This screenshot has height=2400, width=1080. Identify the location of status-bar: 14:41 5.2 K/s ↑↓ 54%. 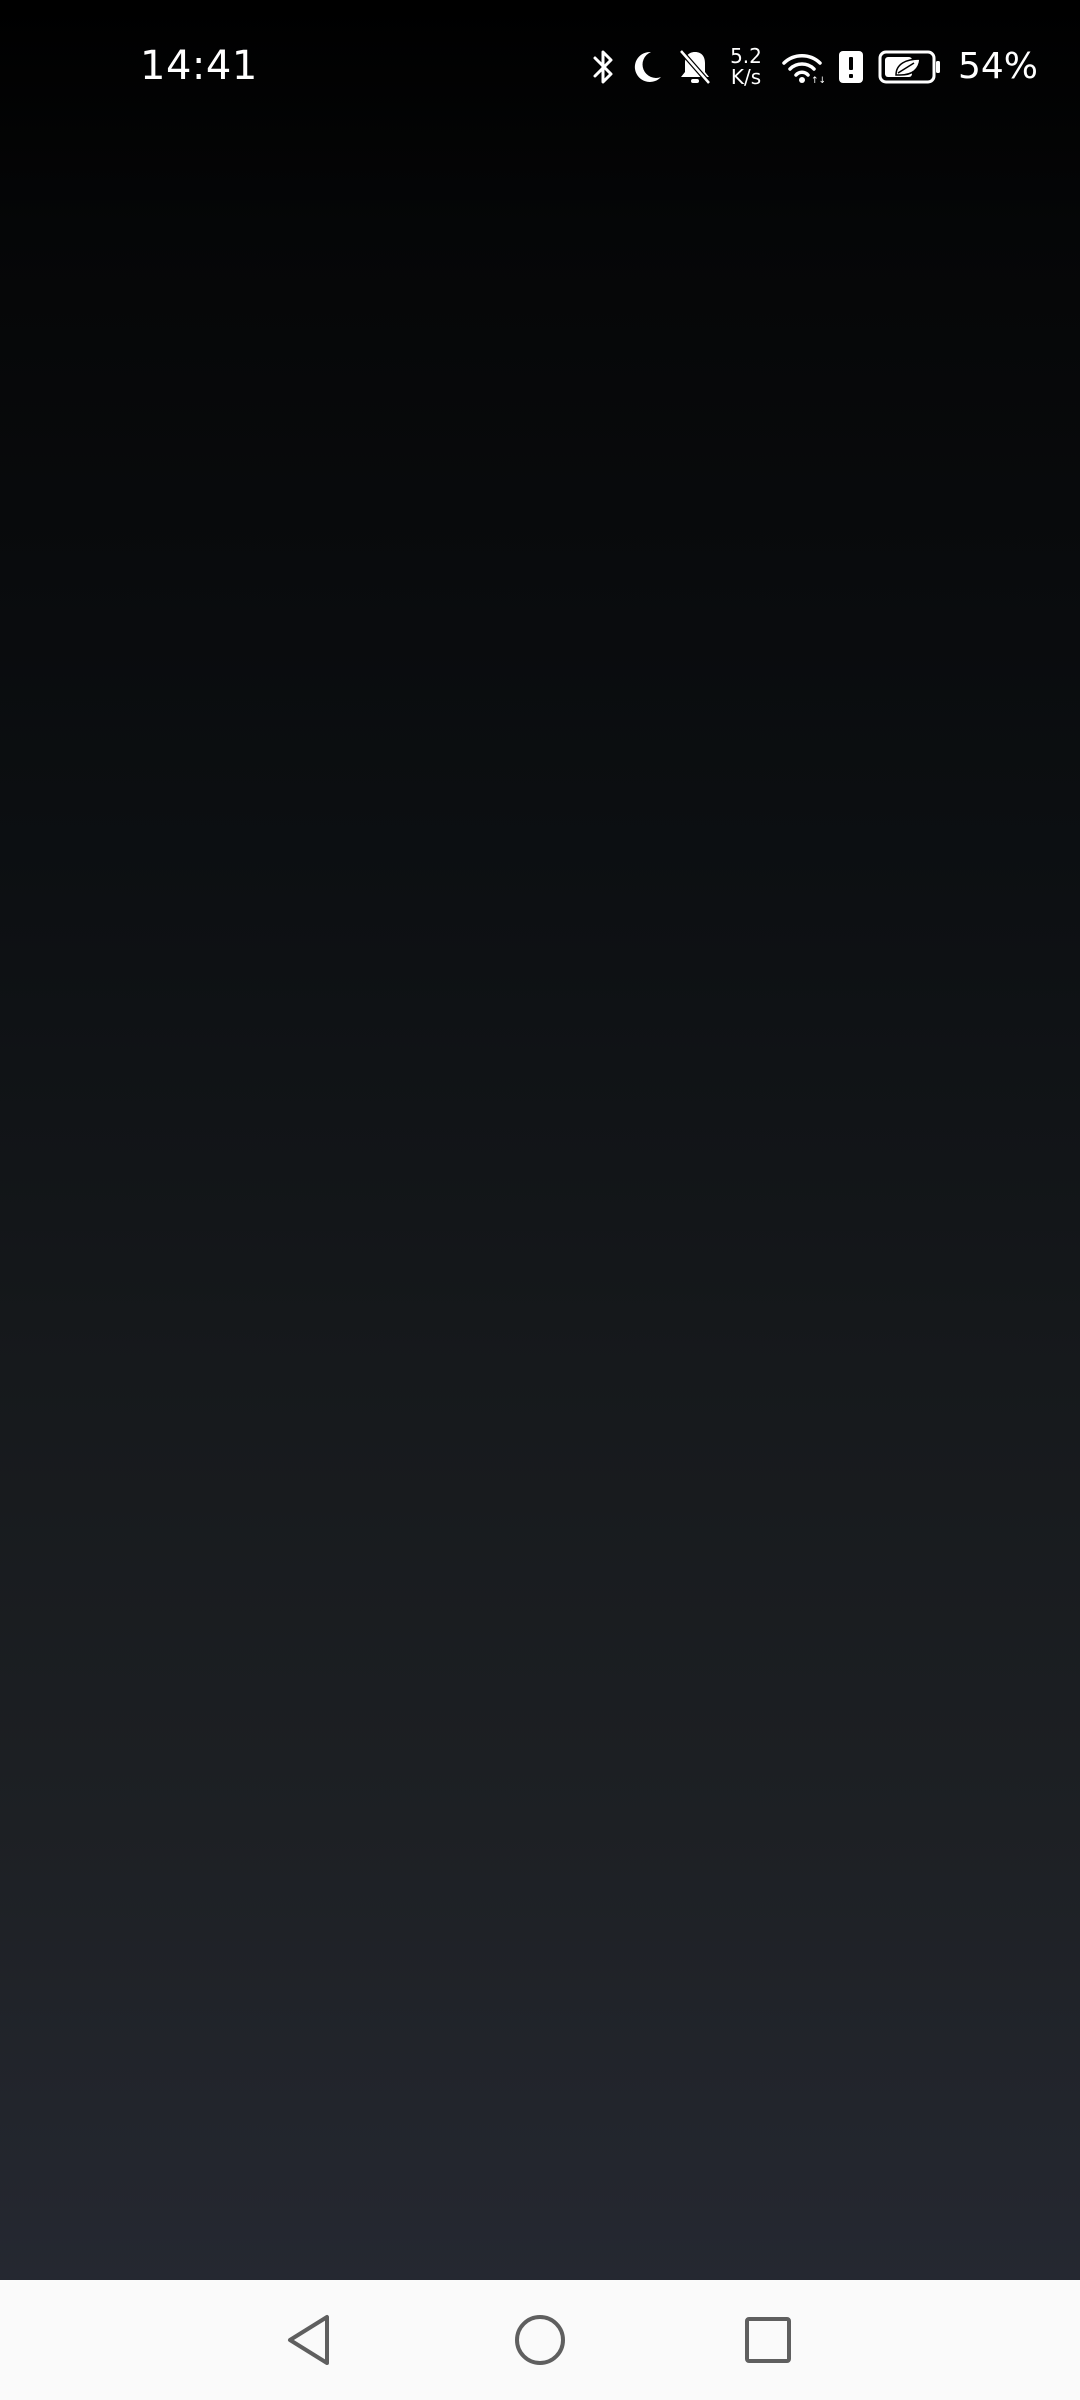
(540, 66).